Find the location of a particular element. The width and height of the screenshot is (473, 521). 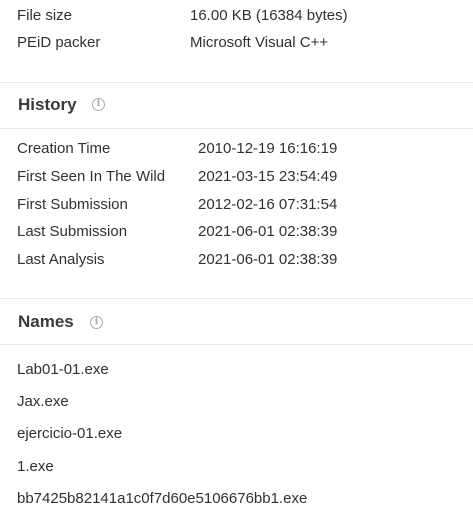

property-label: PEiD packer is located at coordinates (59, 42).